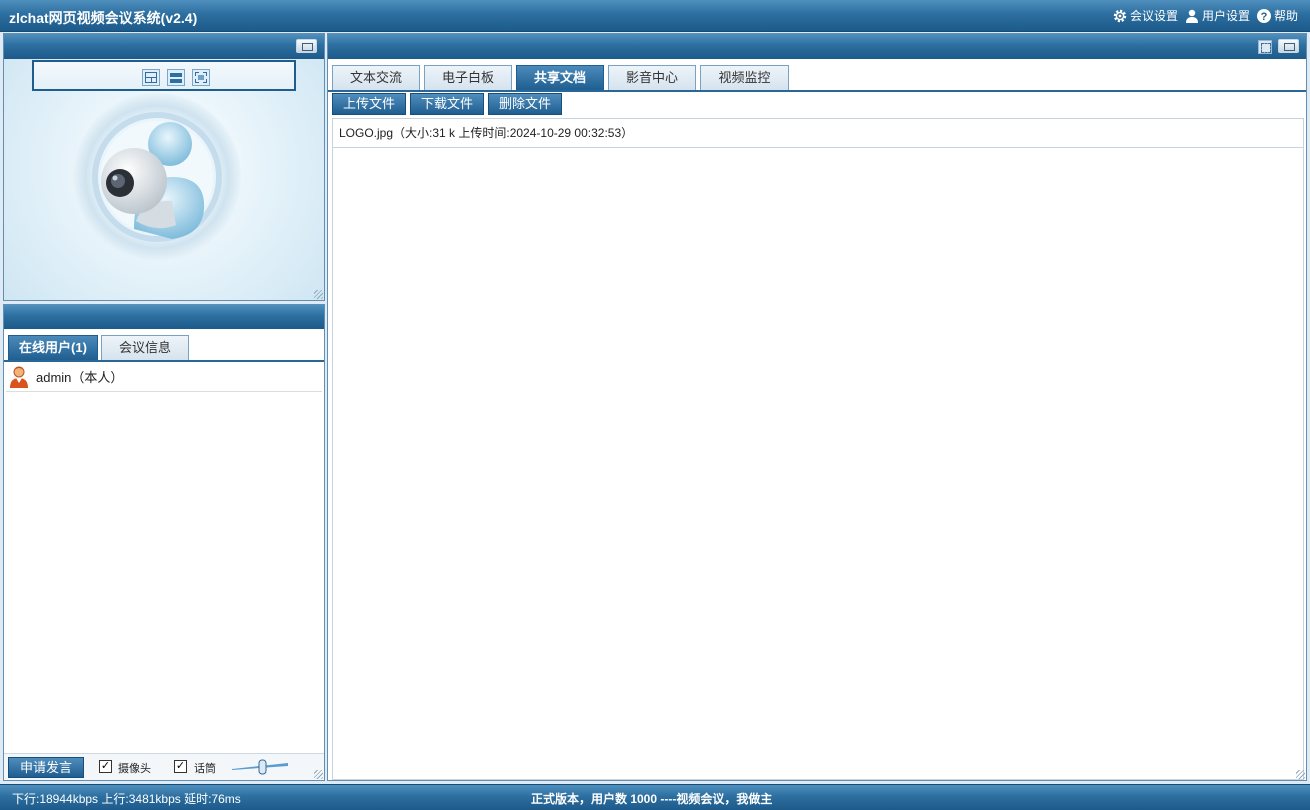 This screenshot has width=1310, height=810. I want to click on network-stats: 下行:18944kbps 上行:3481kbps 延时:76ms, so click(126, 799).